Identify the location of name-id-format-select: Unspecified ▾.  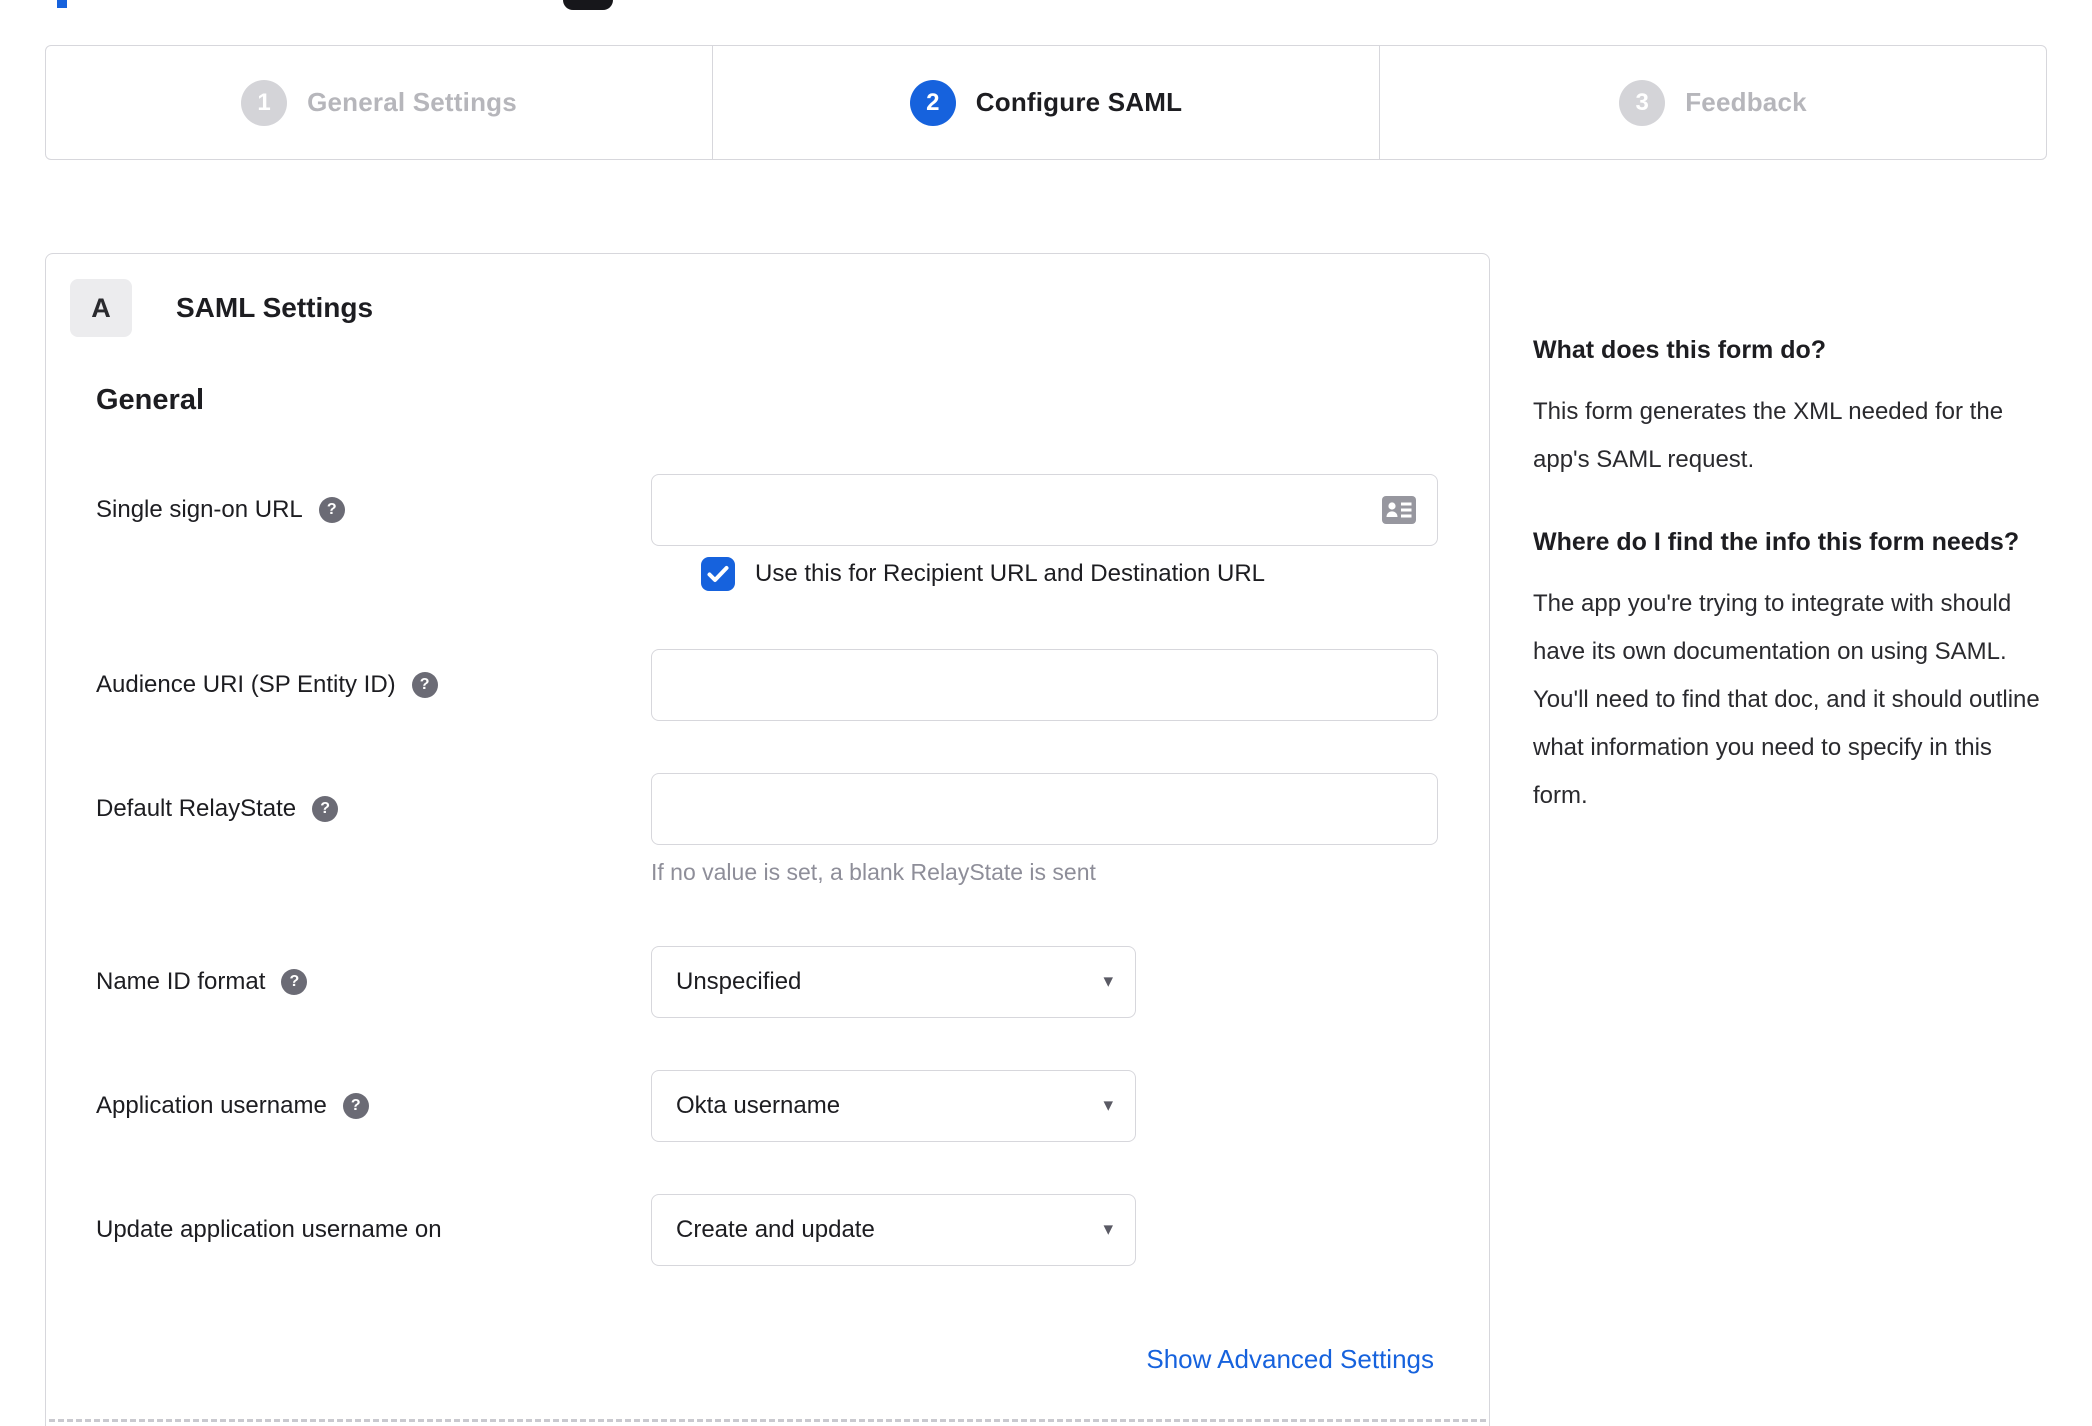
(893, 982).